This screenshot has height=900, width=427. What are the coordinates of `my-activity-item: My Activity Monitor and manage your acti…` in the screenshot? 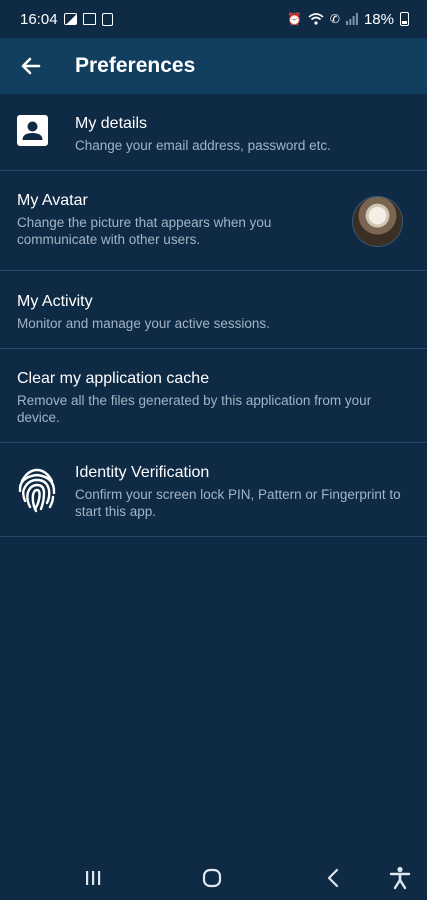 It's located at (213, 310).